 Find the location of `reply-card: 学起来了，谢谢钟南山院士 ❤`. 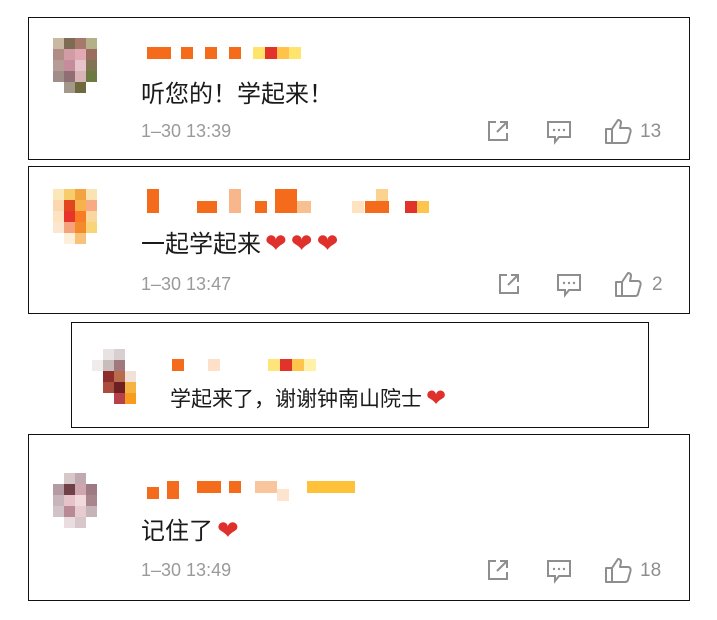

reply-card: 学起来了，谢谢钟南山院士 ❤ is located at coordinates (360, 375).